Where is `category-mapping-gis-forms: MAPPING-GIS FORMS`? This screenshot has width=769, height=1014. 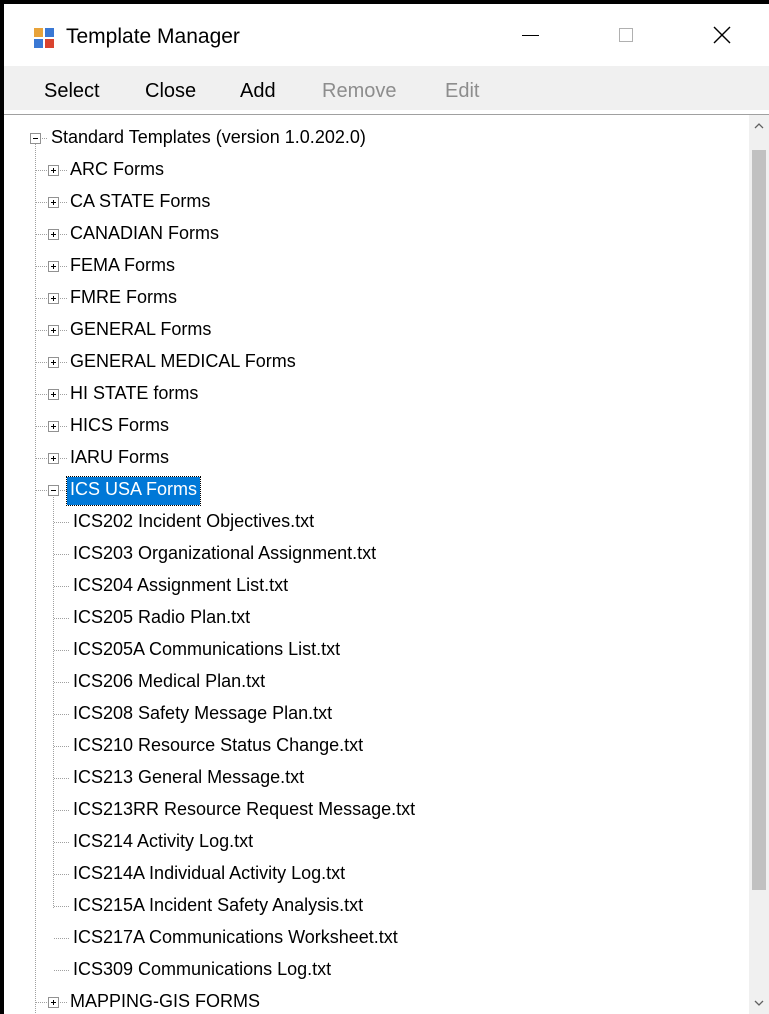
category-mapping-gis-forms: MAPPING-GIS FORMS is located at coordinates (165, 1001).